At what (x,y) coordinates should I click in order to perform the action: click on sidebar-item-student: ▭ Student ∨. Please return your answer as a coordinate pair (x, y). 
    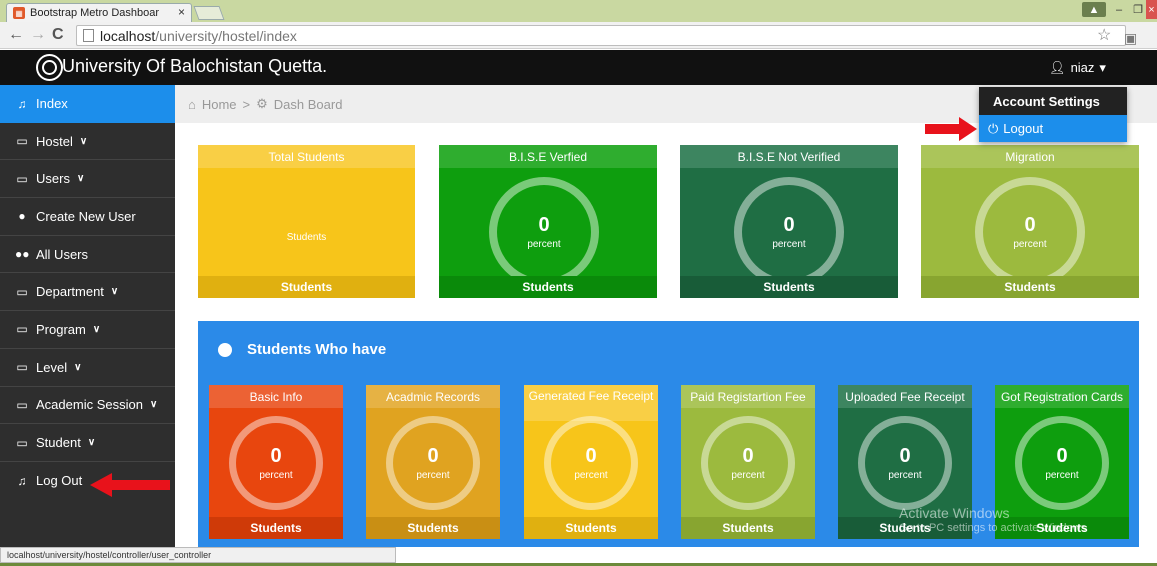
    Looking at the image, I should click on (87, 443).